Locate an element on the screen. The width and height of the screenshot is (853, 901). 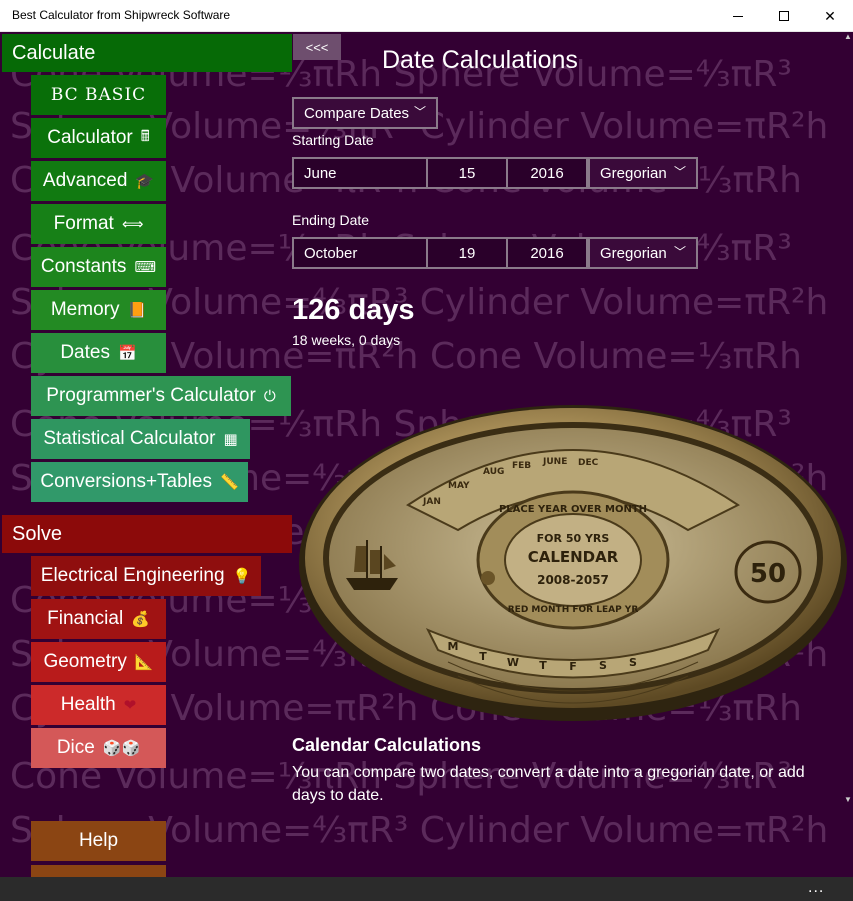
nav-health-button: Health ❤ is located at coordinates (98, 705).